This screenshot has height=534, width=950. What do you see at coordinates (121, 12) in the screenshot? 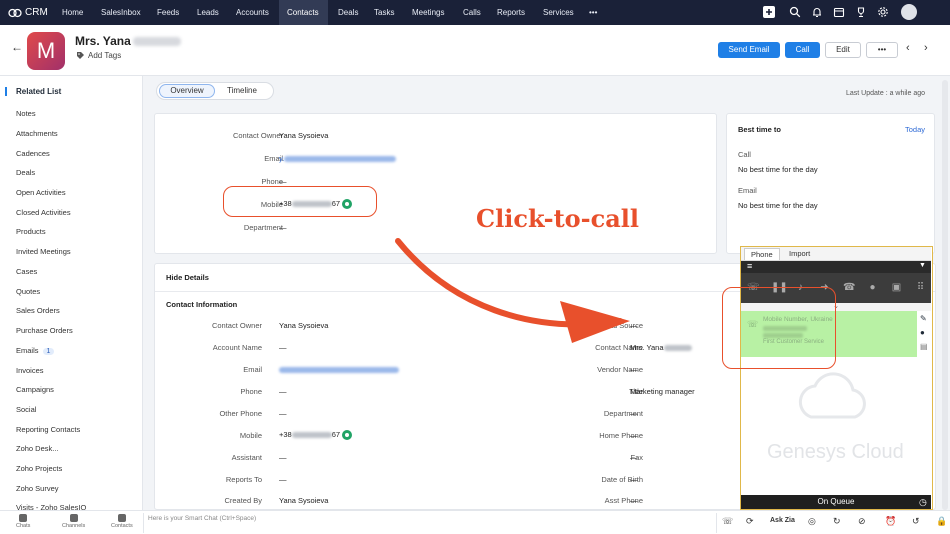
I see `nav-salesinbox: SalesInbox` at bounding box center [121, 12].